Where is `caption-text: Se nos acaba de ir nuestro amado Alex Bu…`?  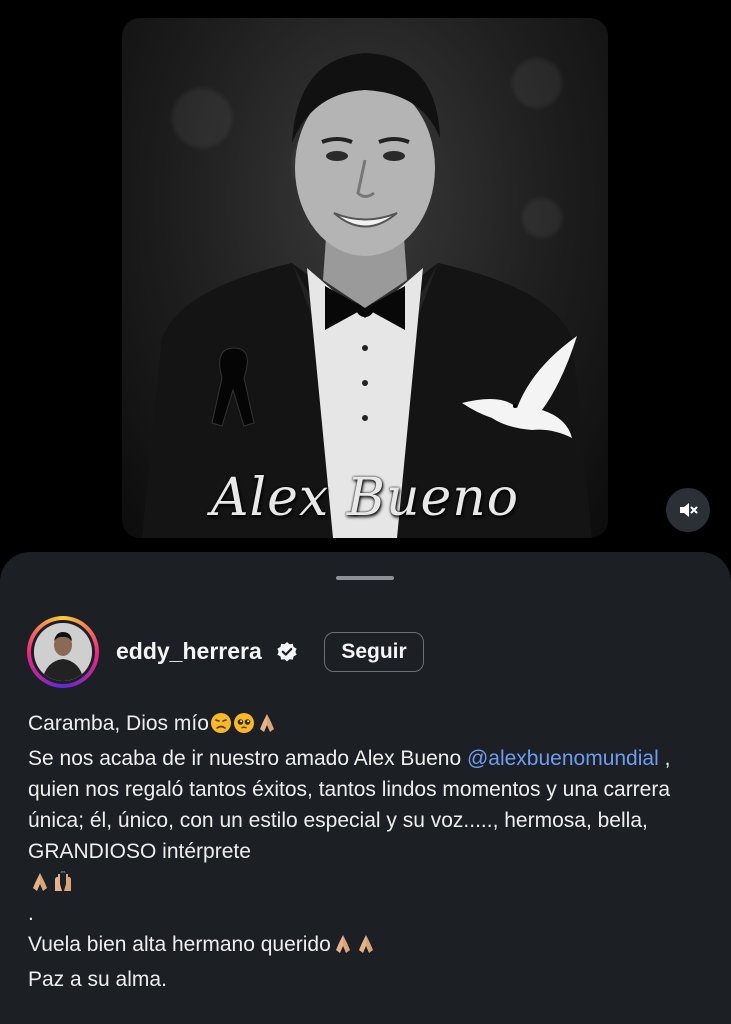 caption-text: Se nos acaba de ir nuestro amado Alex Bu… is located at coordinates (245, 758).